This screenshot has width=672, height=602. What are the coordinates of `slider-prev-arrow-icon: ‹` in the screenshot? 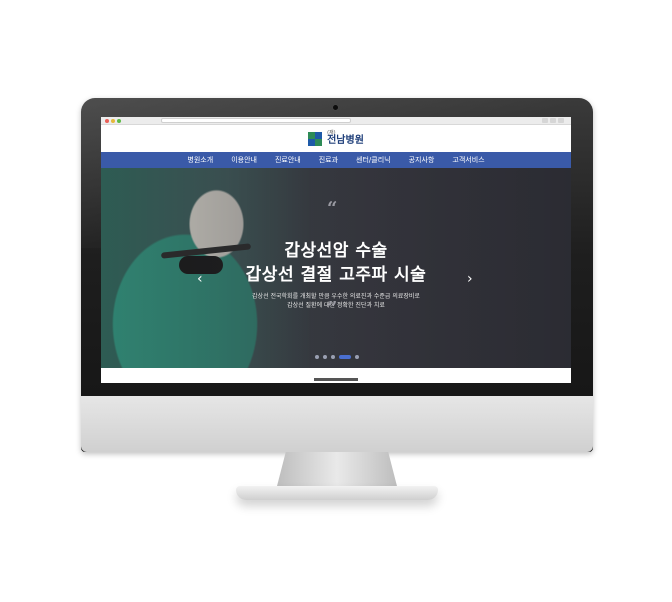 It's located at (200, 279).